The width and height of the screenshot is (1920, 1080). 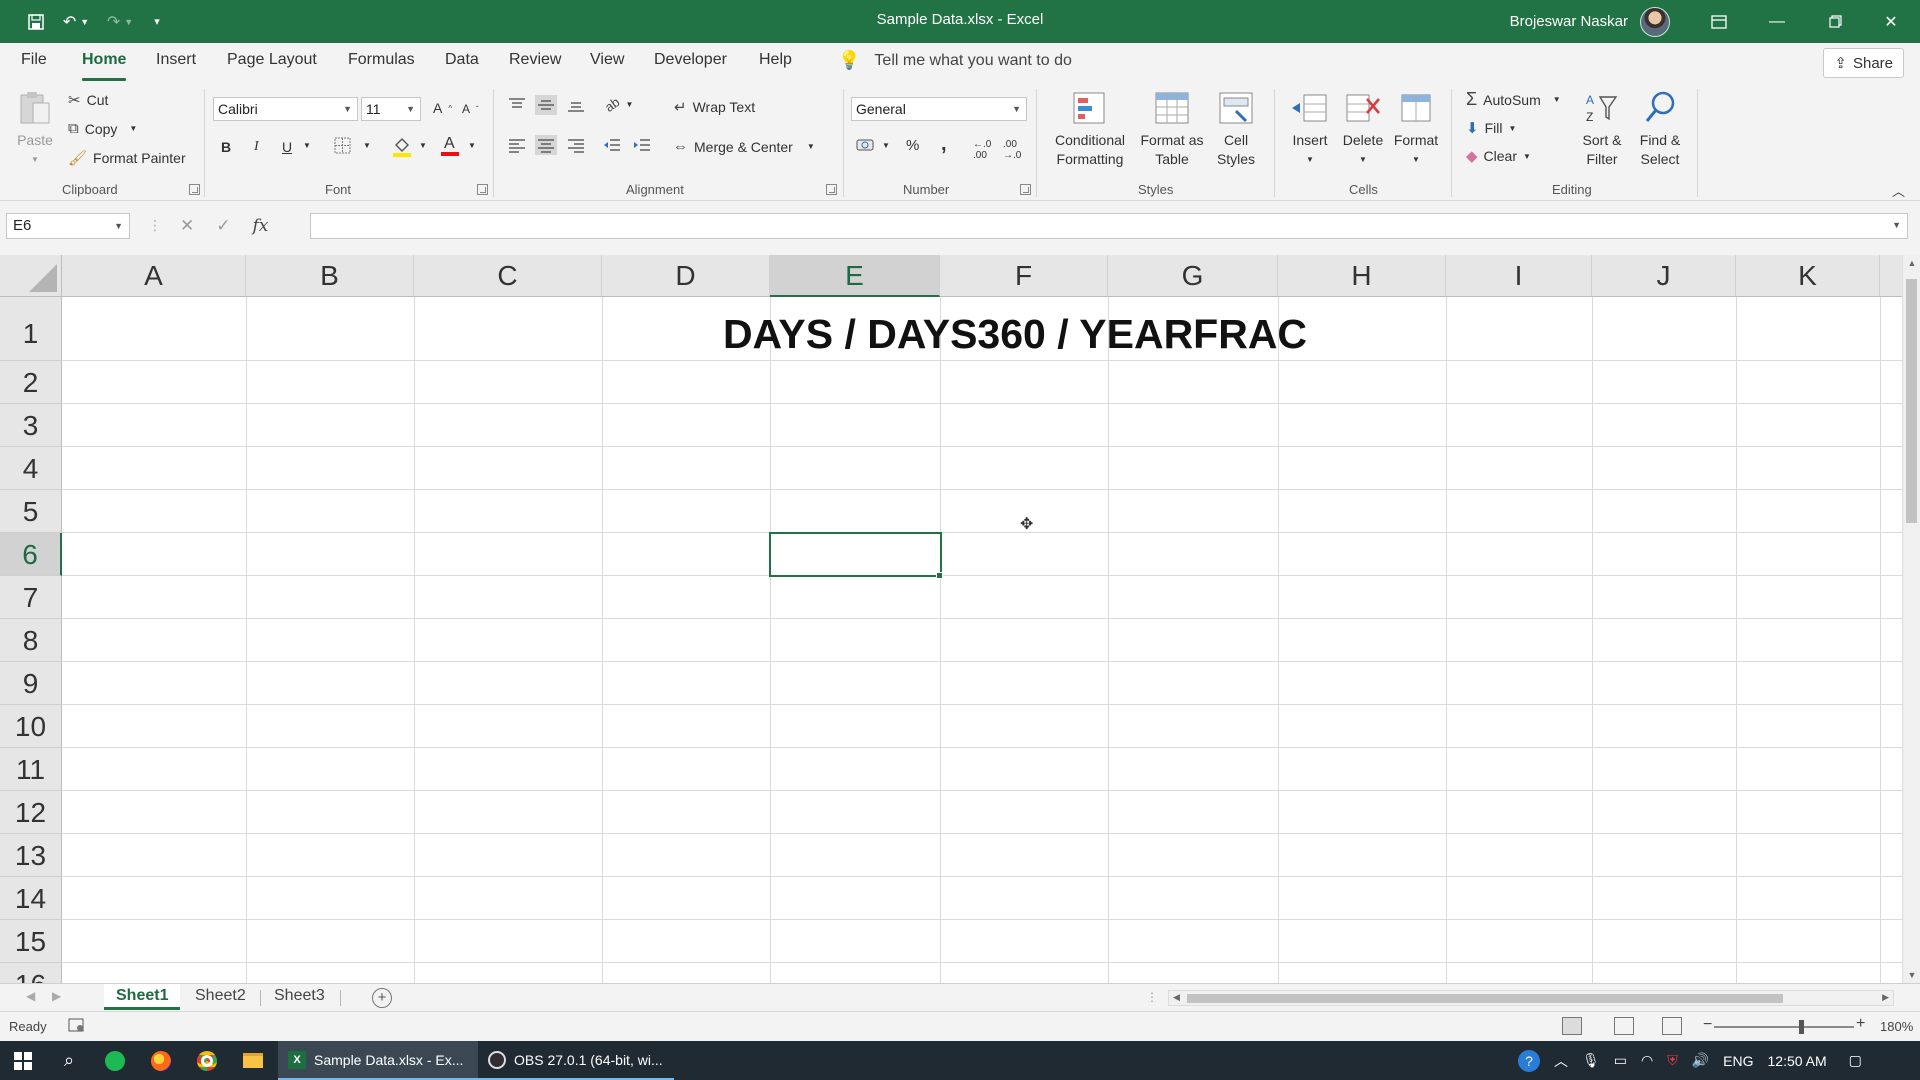 I want to click on tab-help: Help, so click(x=775, y=64).